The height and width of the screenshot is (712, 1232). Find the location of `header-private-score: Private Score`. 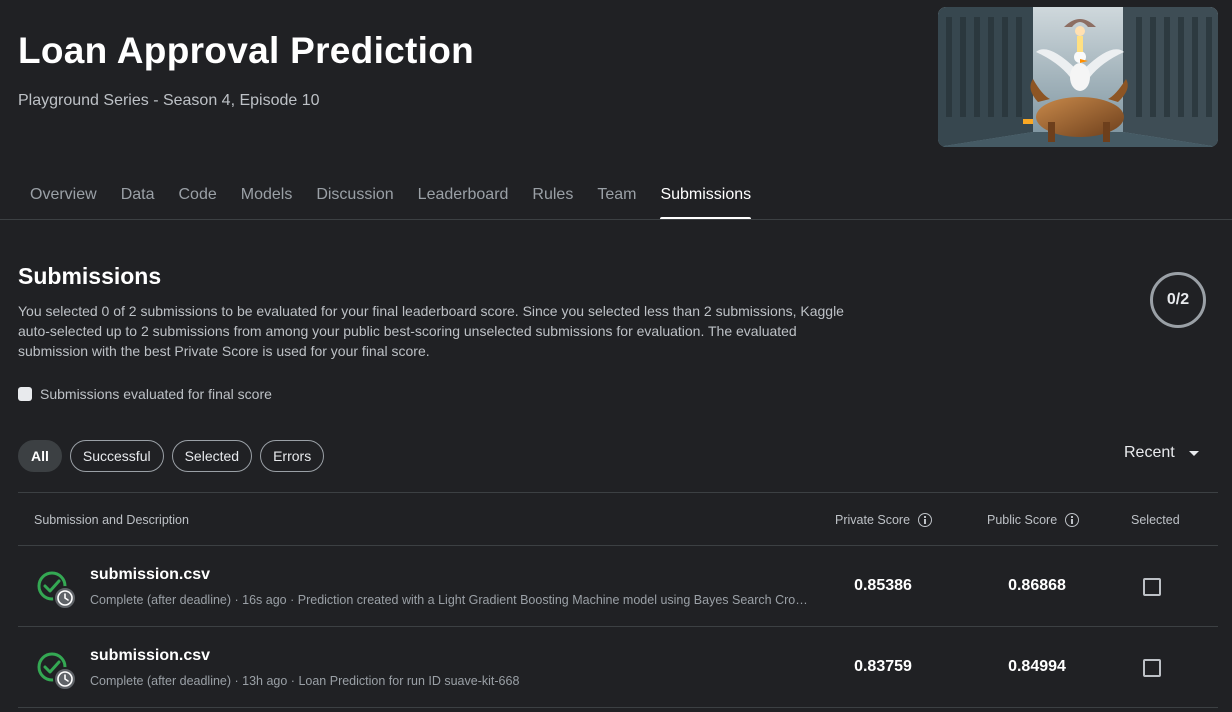

header-private-score: Private Score is located at coordinates (884, 520).